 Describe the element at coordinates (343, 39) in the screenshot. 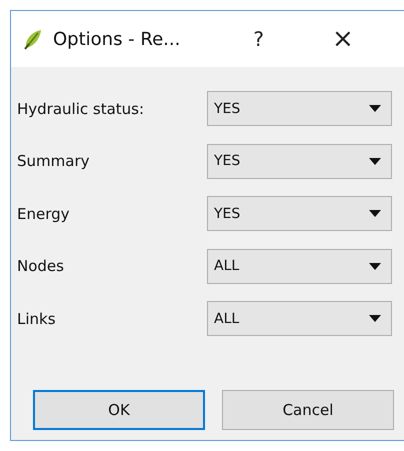

I see `close-button: ×` at that location.